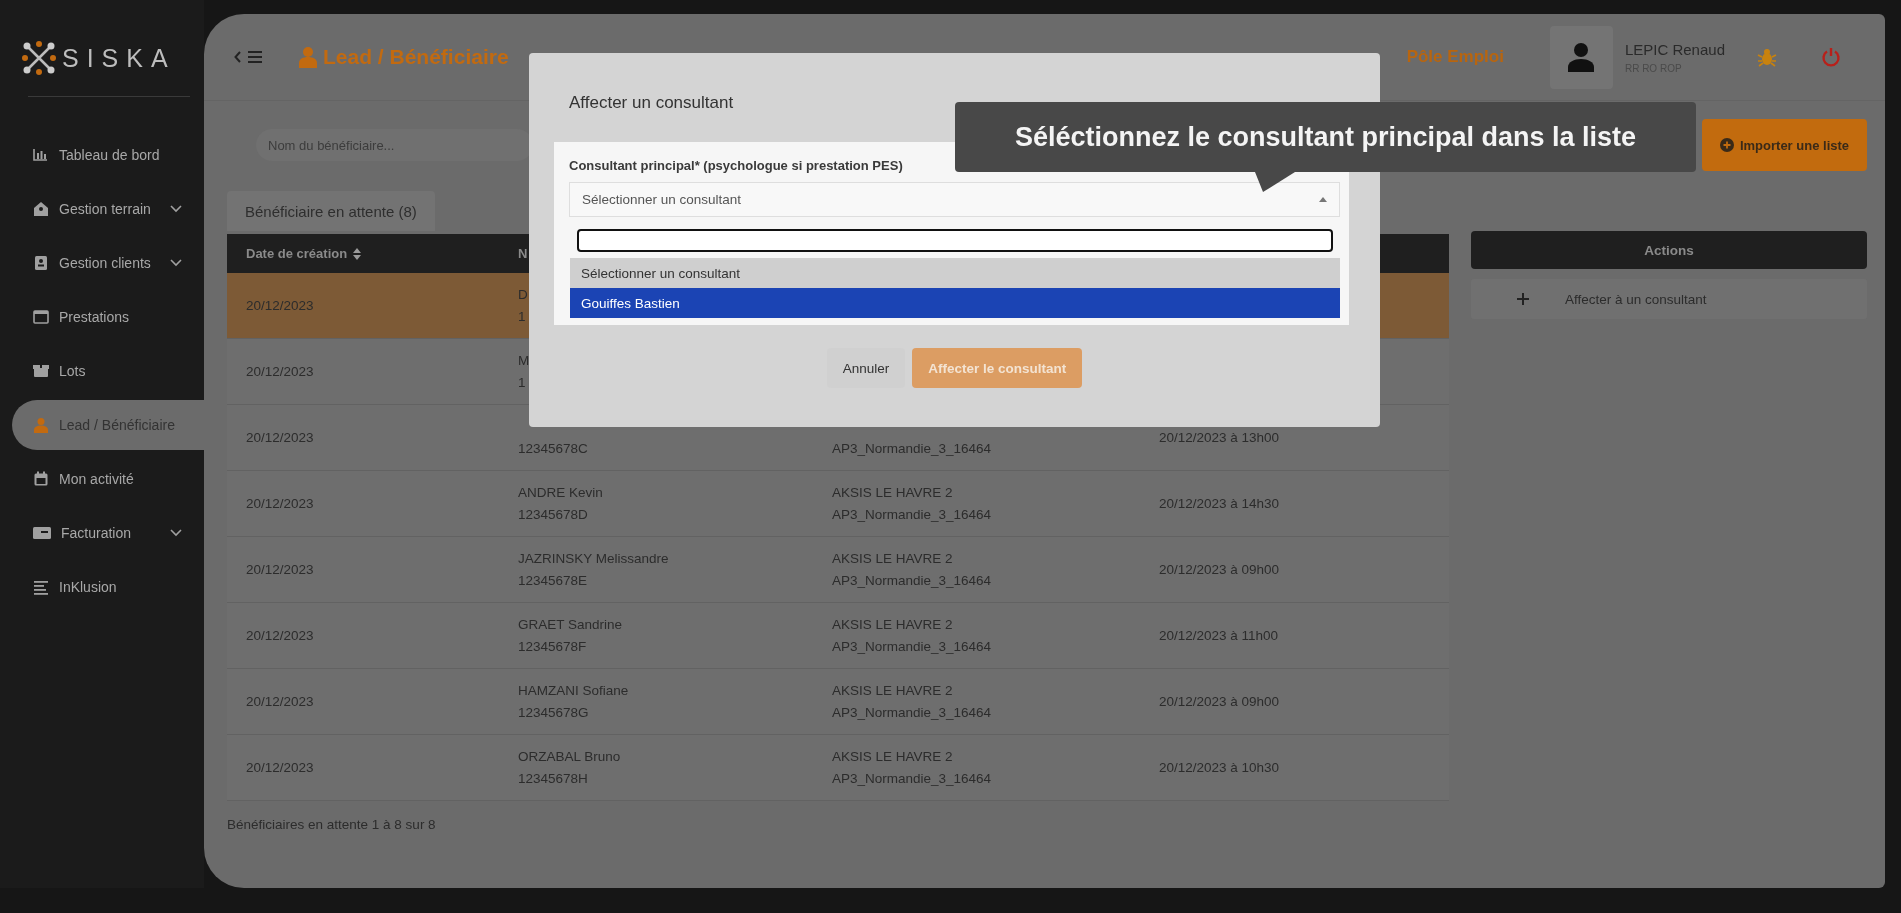 The image size is (1901, 913). What do you see at coordinates (41, 317) in the screenshot?
I see `window-icon` at bounding box center [41, 317].